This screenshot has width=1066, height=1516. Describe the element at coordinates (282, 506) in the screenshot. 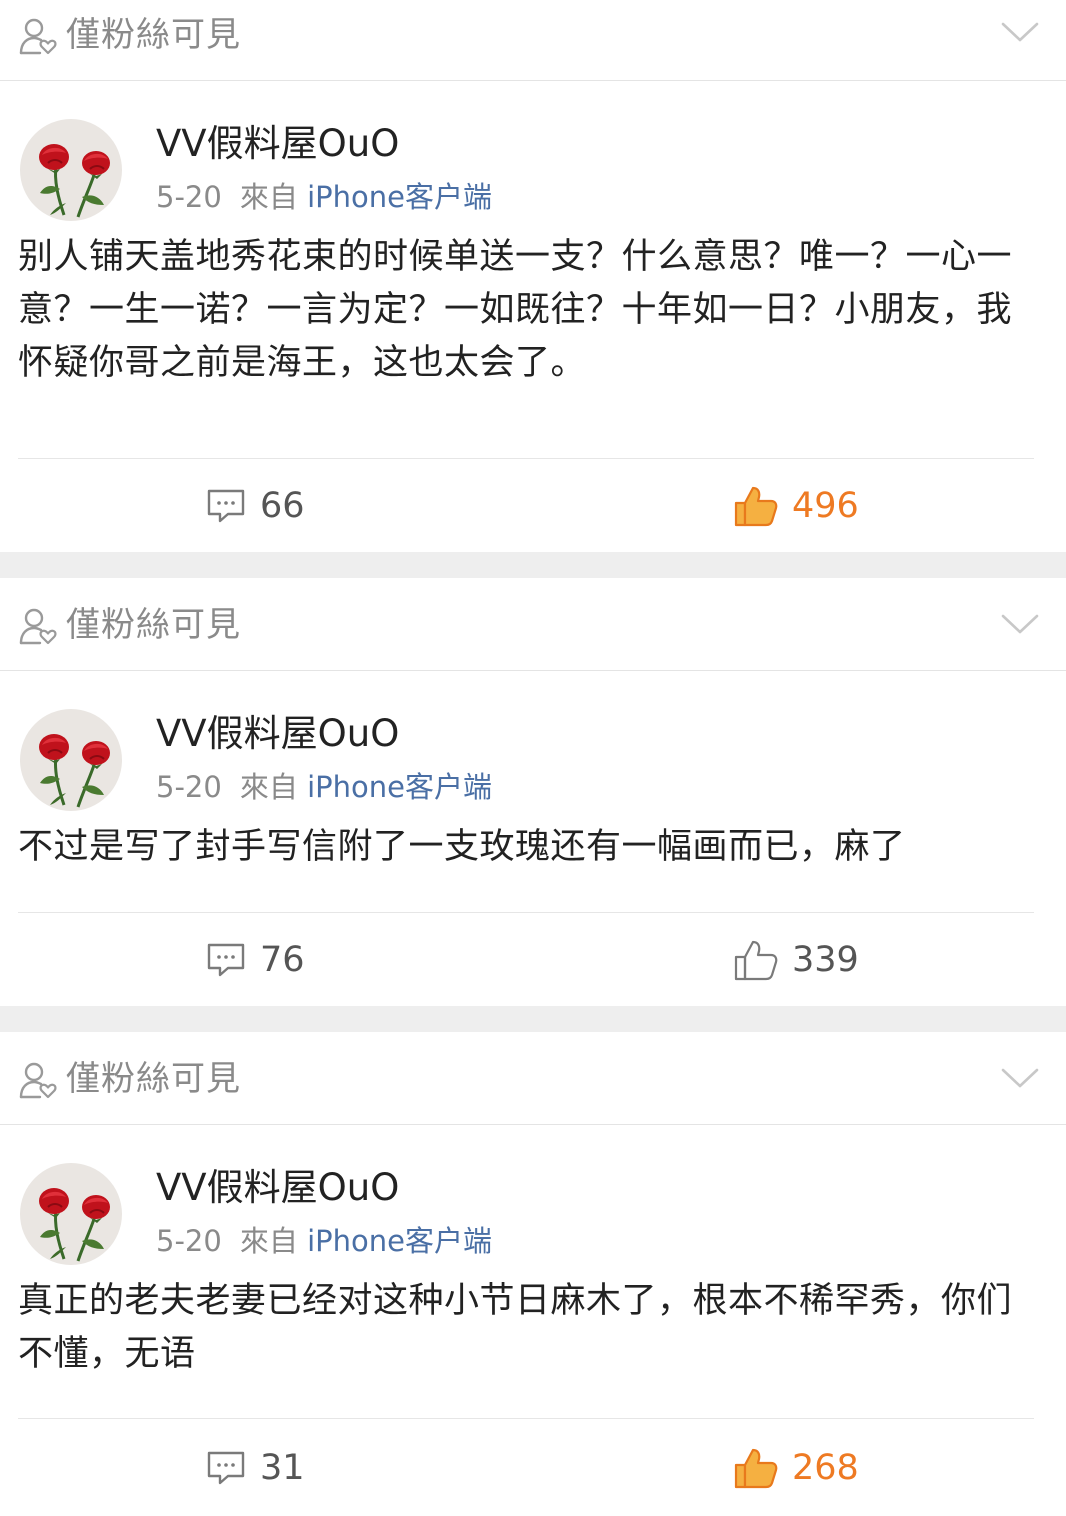

I see `comment-count: 66` at that location.